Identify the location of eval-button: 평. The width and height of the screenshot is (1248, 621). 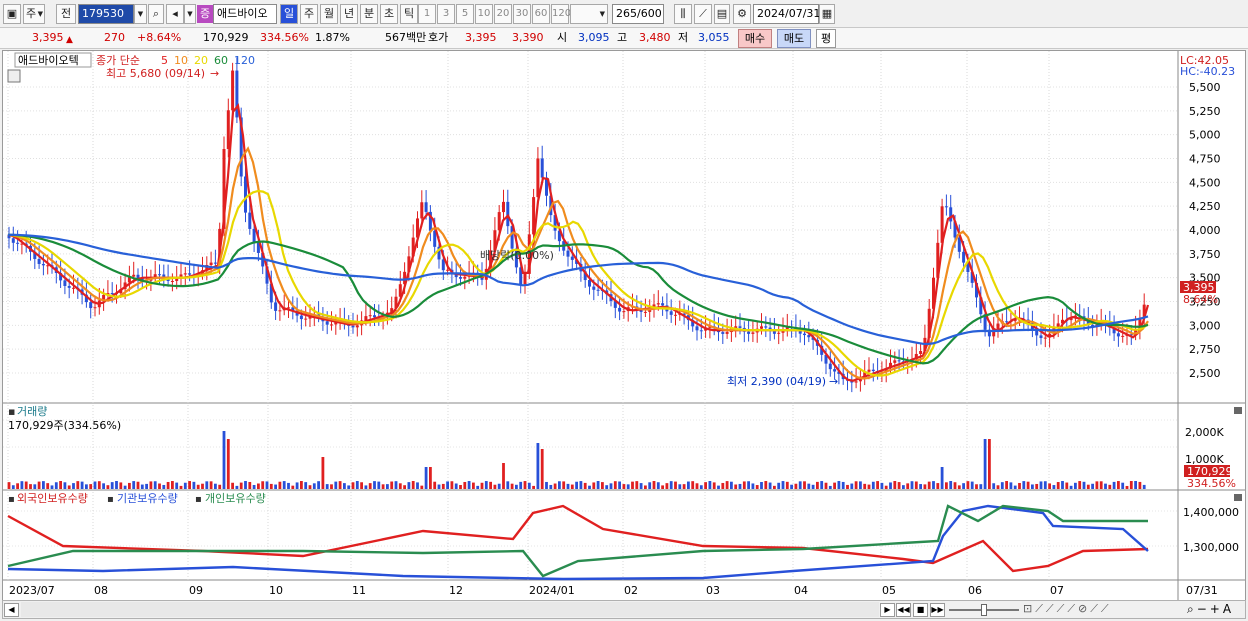
(826, 38).